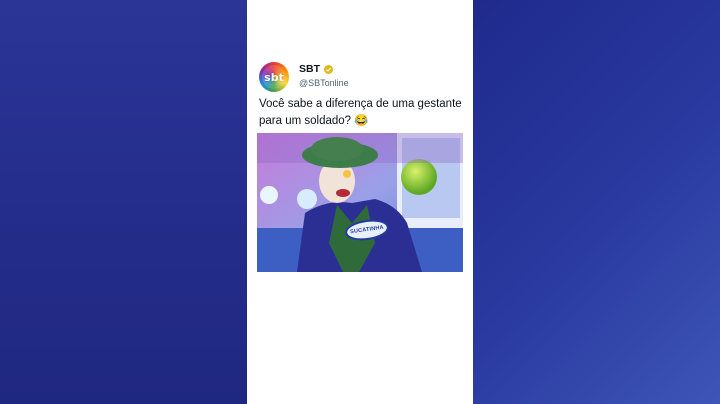  I want to click on display-name: SBT, so click(309, 69).